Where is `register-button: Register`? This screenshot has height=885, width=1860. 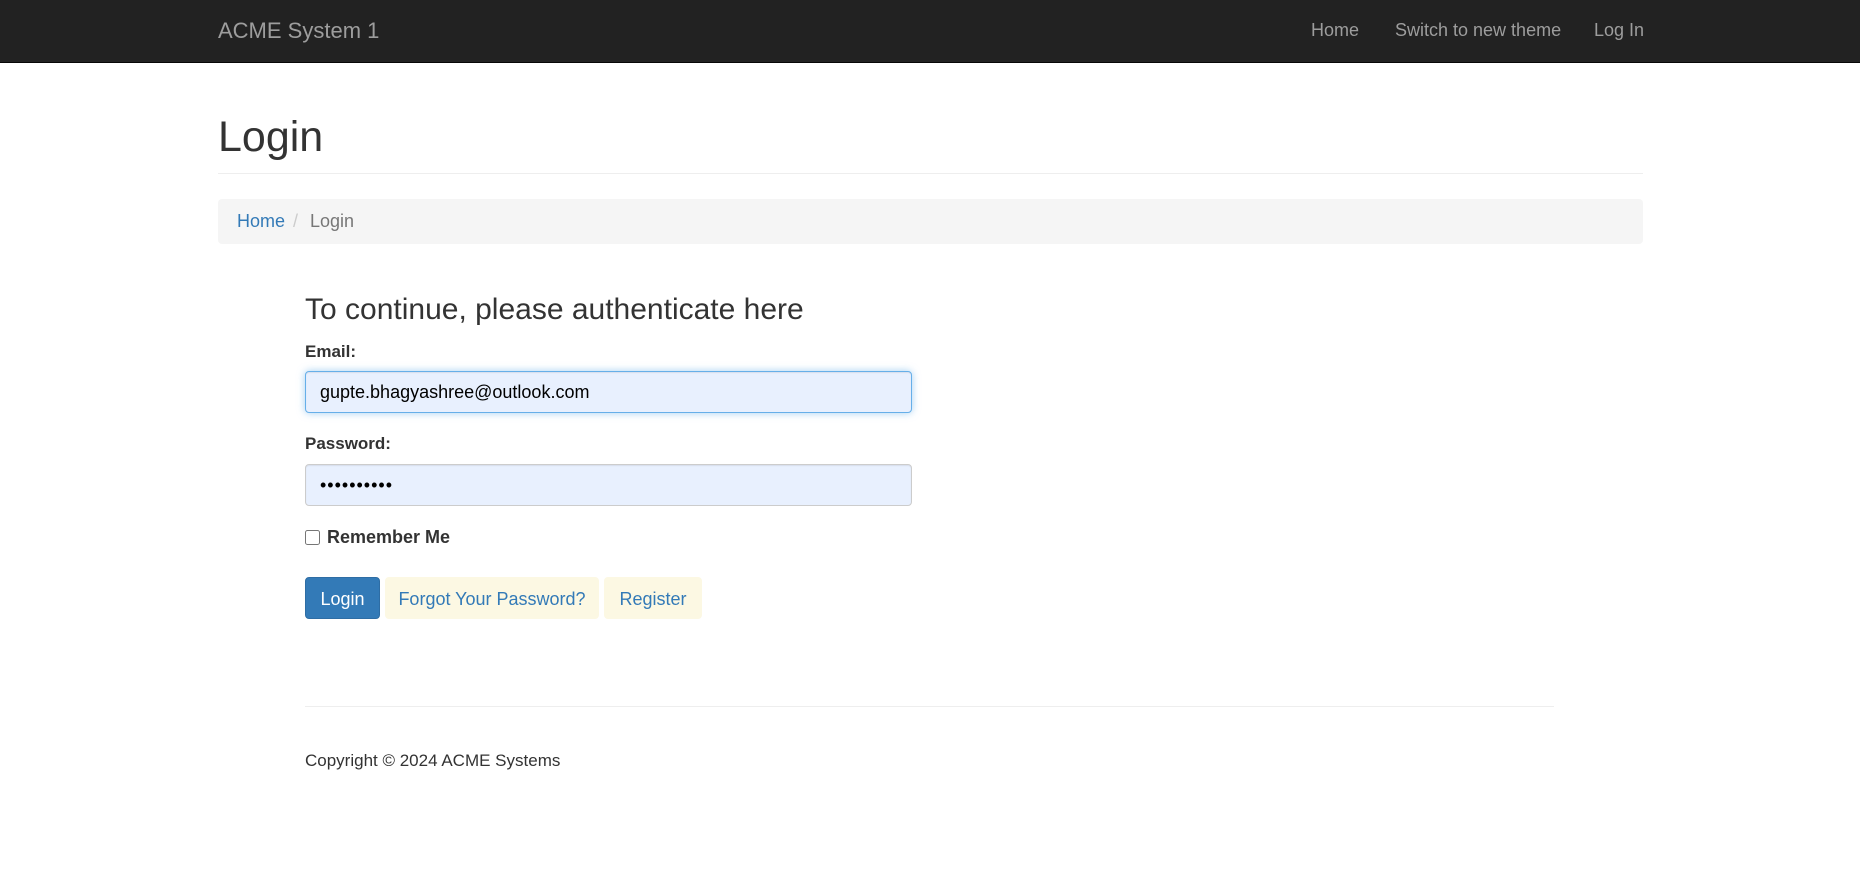 register-button: Register is located at coordinates (653, 598).